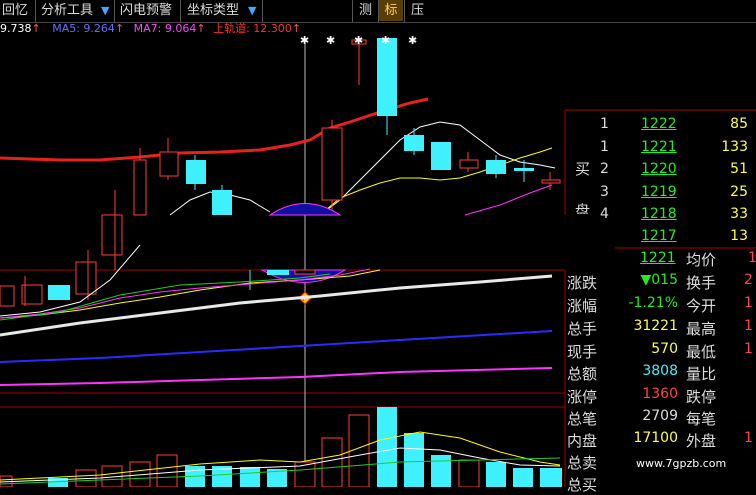  What do you see at coordinates (701, 260) in the screenshot?
I see `avg-price-label: 均价` at bounding box center [701, 260].